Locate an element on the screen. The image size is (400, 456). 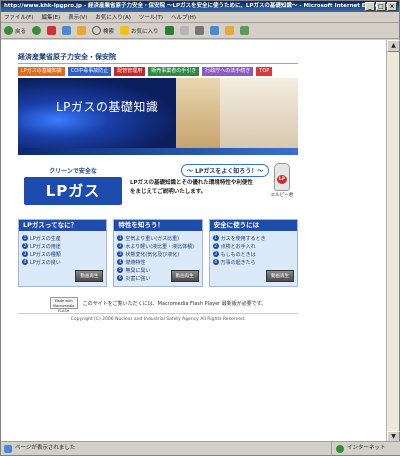
number-icon: 4 is located at coordinates (25, 262).